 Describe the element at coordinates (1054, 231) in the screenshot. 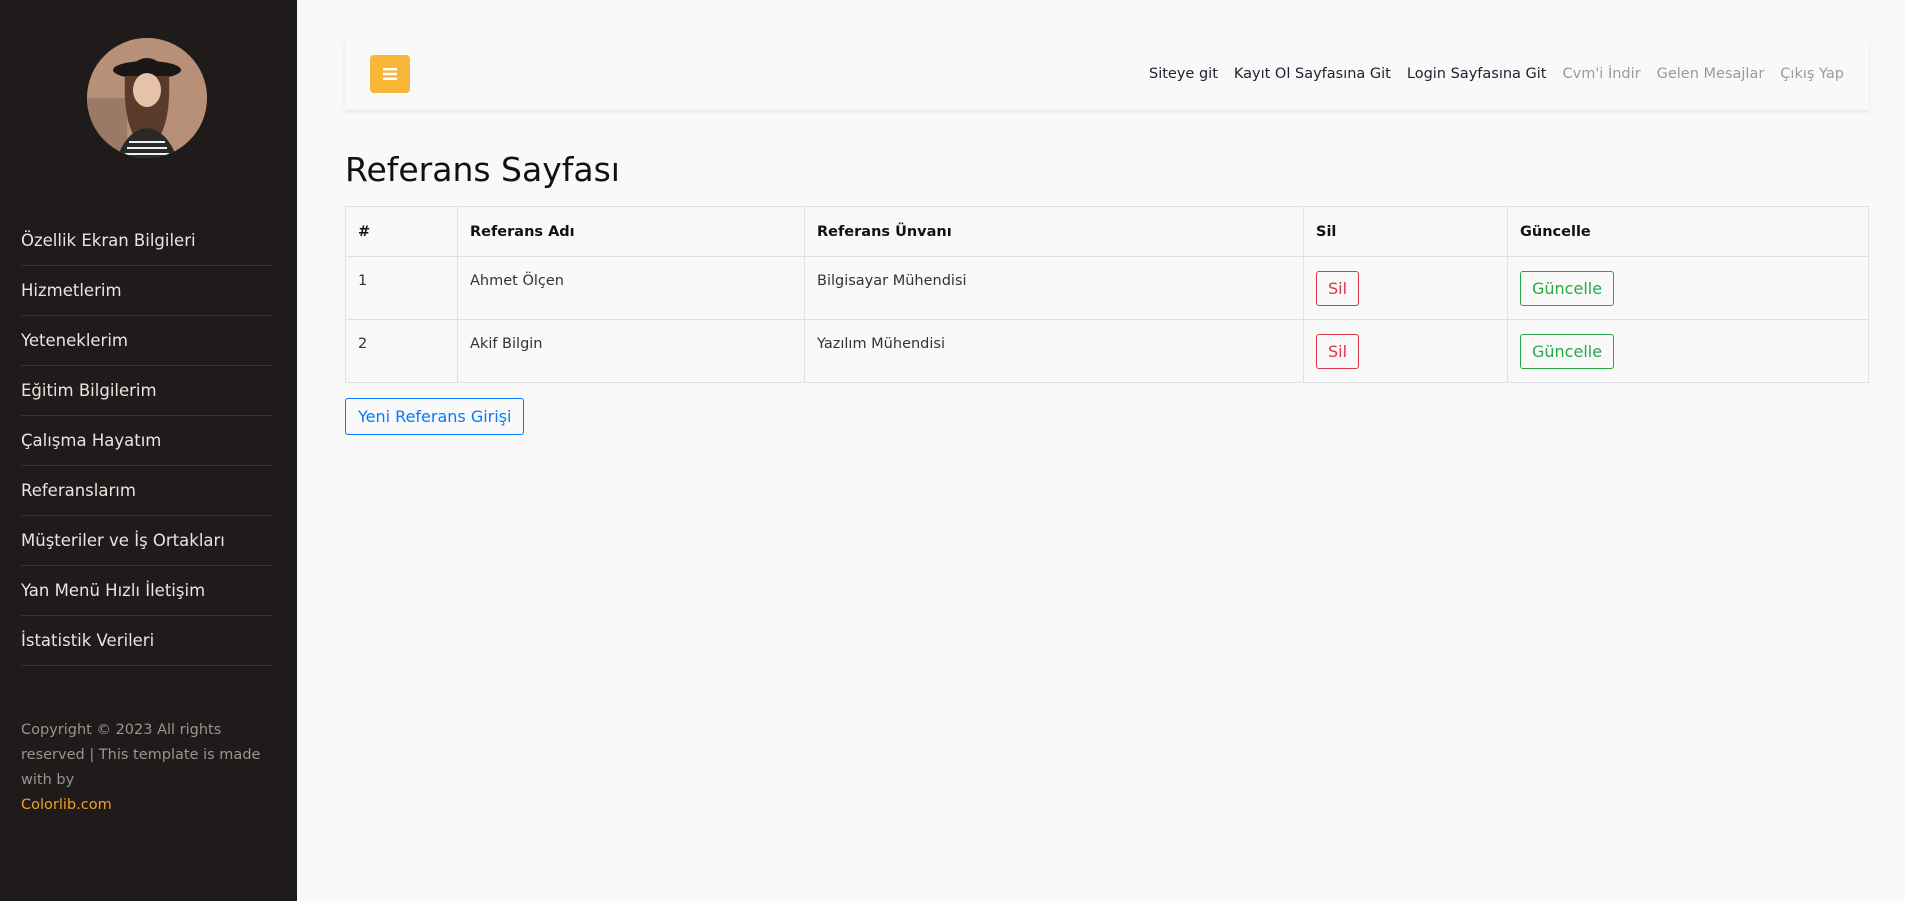

I see `column-header-title: Referans Ünvanı` at that location.